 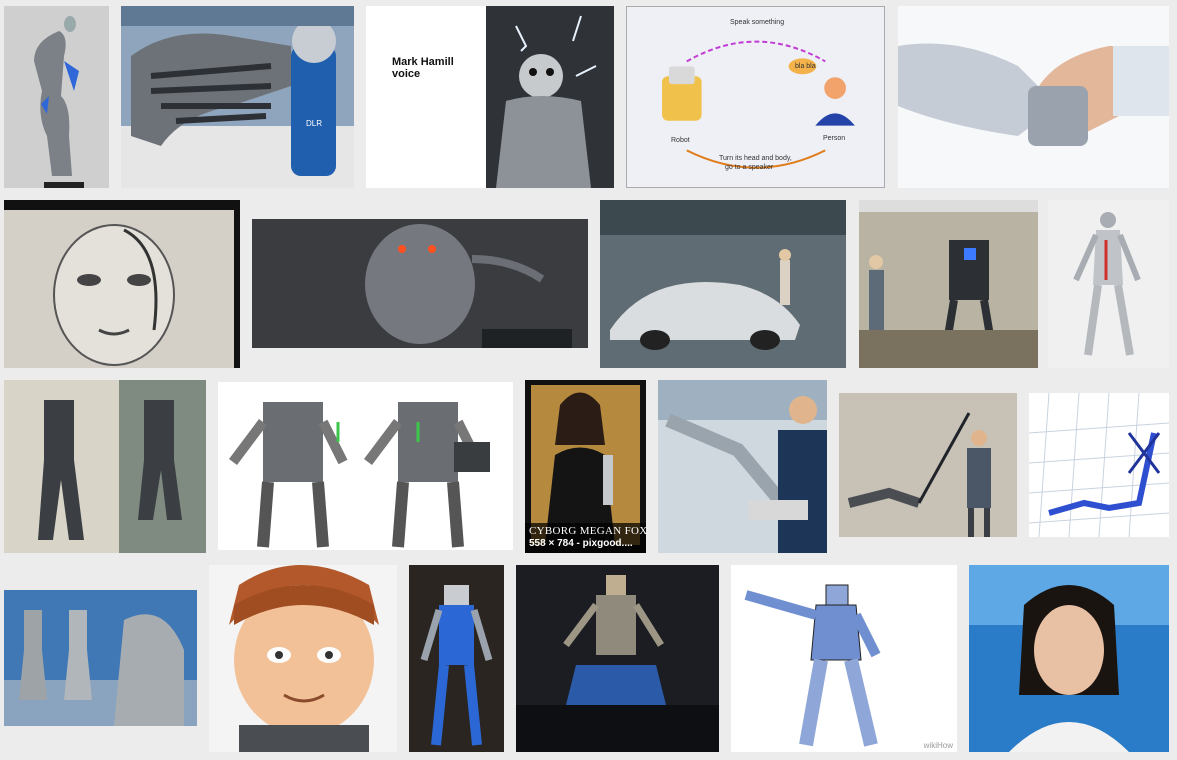 What do you see at coordinates (938, 745) in the screenshot?
I see `wikihow-watermark: wikiHow` at bounding box center [938, 745].